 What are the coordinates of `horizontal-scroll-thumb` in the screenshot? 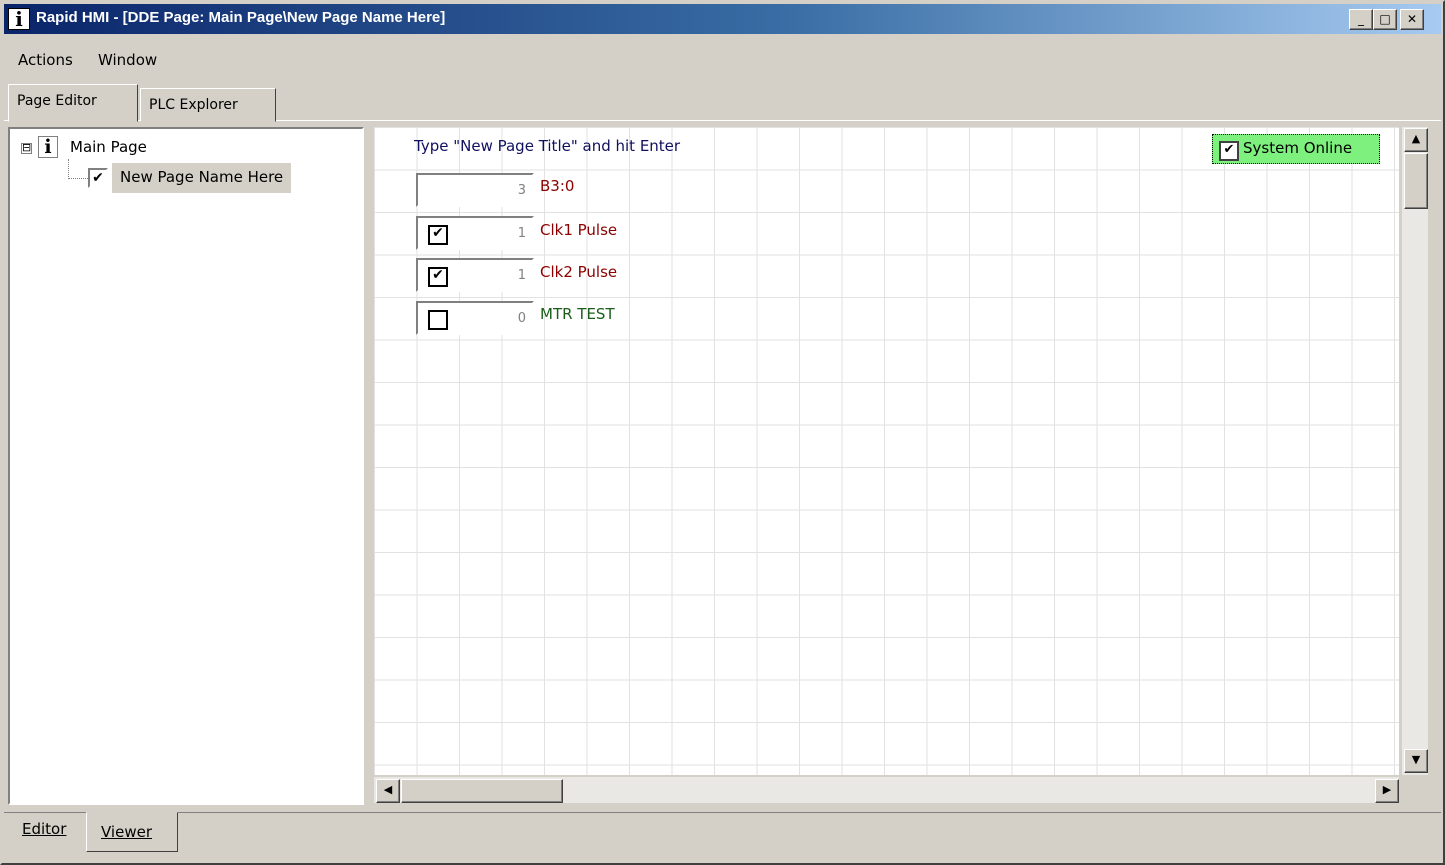 It's located at (482, 791).